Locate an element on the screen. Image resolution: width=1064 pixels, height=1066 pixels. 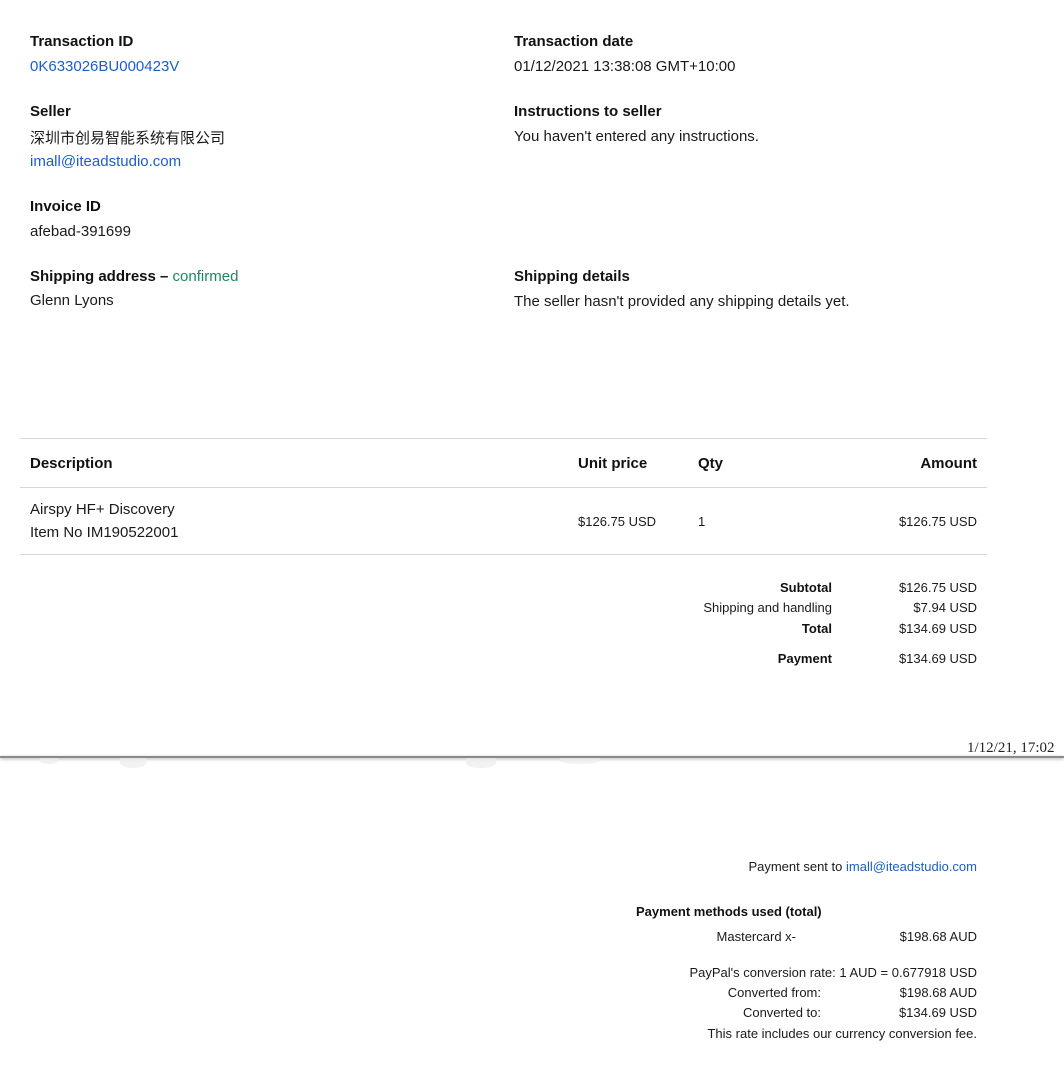
seller-label: Seller is located at coordinates (50, 111).